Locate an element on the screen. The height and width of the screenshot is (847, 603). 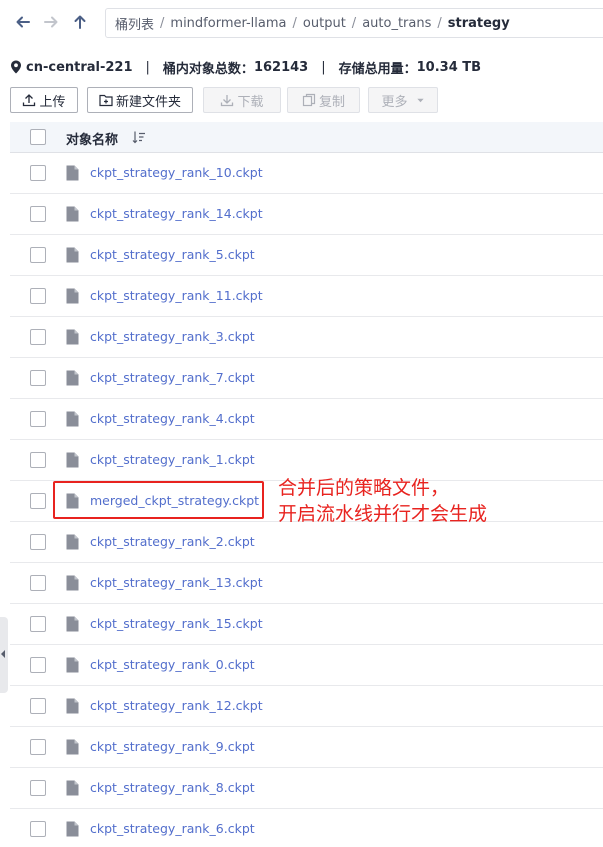
table-row: ckpt_strategy_rank_7.ckpt is located at coordinates (306, 378).